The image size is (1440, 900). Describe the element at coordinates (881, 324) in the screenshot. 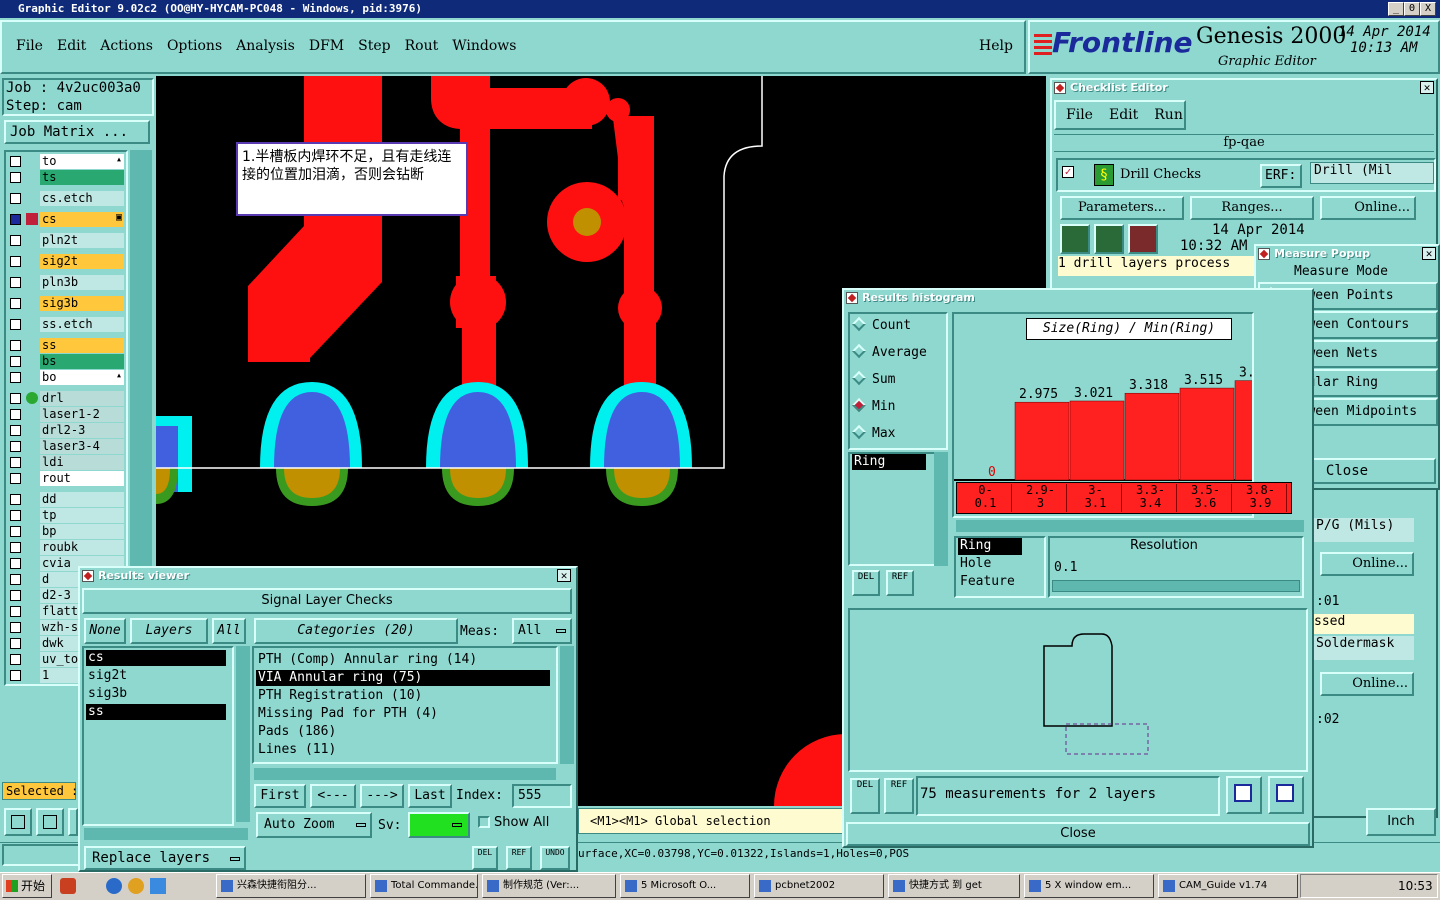

I see `stat-option-count: Count` at that location.